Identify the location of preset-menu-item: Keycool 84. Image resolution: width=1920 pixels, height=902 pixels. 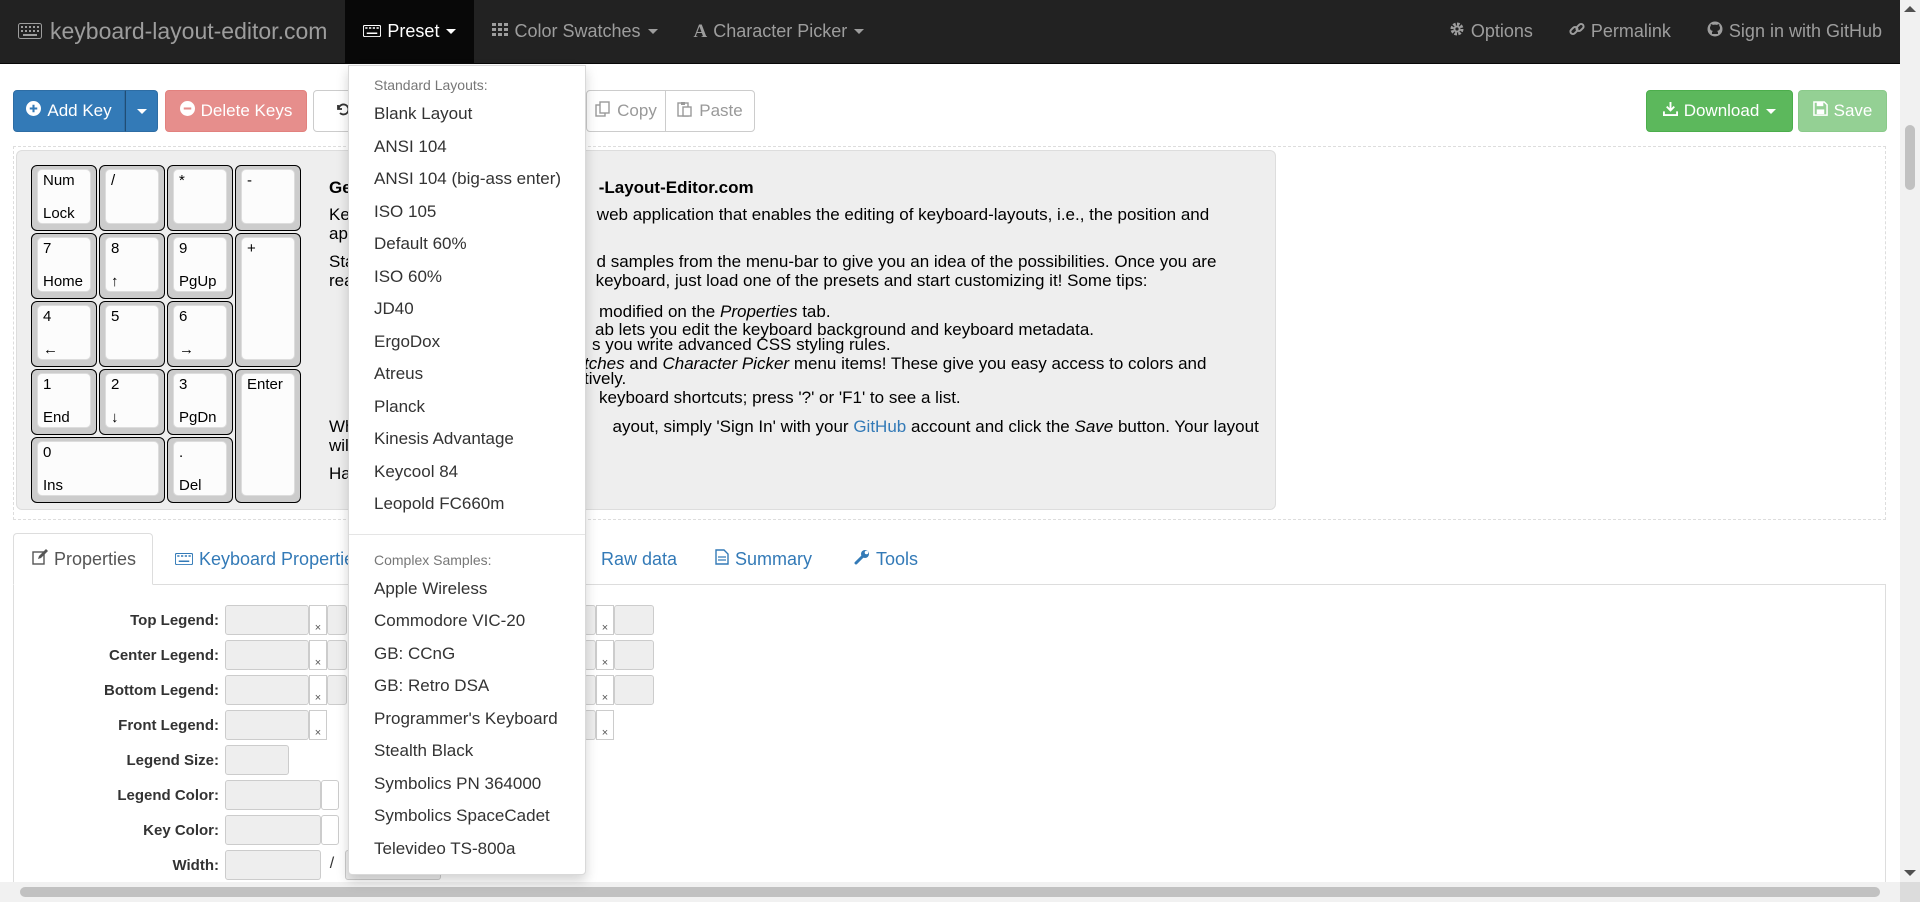
(467, 472).